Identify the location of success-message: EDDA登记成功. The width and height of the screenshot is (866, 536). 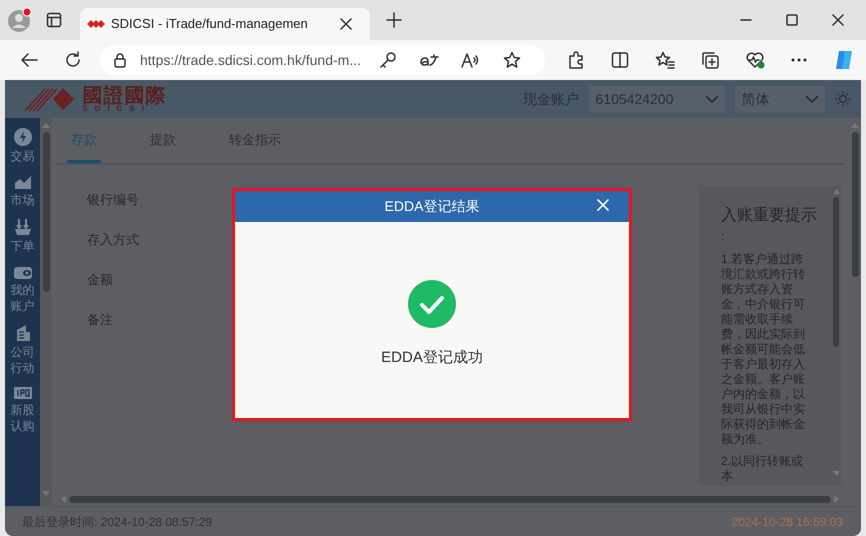
(432, 358).